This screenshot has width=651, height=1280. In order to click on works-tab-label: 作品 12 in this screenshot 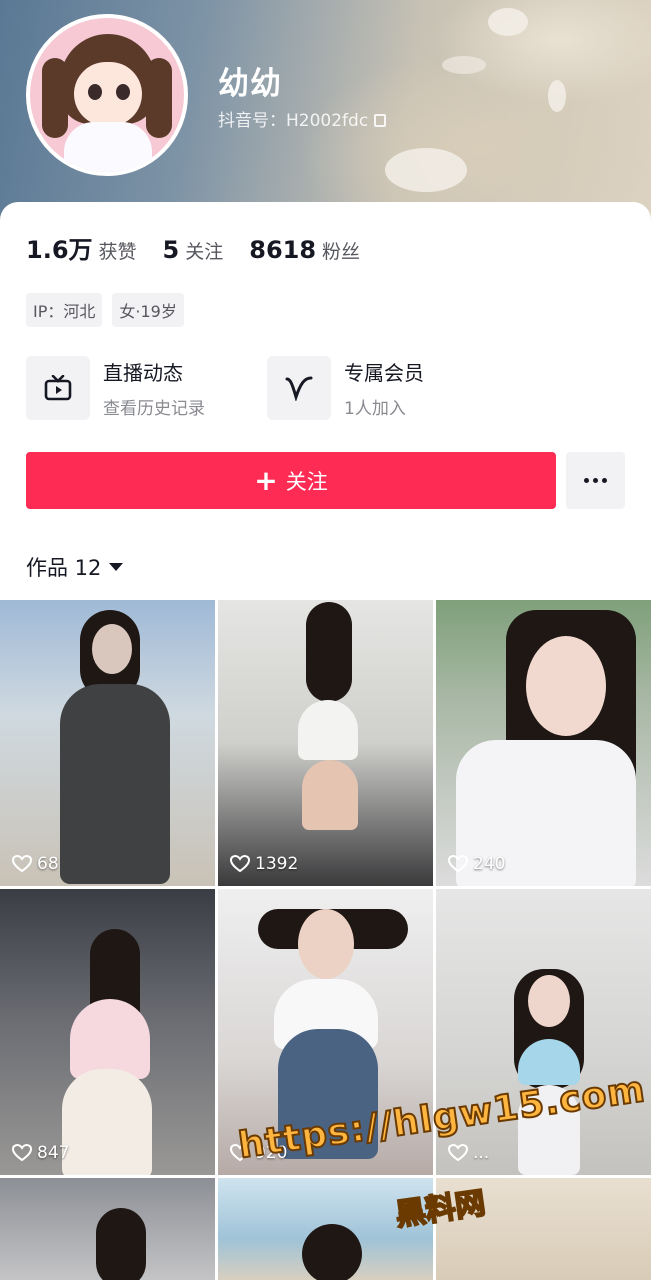, I will do `click(64, 568)`.